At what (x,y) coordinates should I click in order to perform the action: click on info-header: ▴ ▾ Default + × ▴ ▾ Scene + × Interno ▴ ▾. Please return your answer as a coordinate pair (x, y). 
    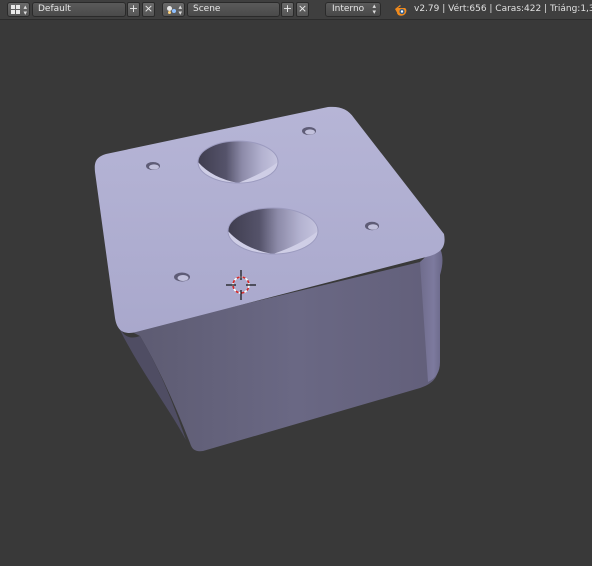
    Looking at the image, I should click on (296, 10).